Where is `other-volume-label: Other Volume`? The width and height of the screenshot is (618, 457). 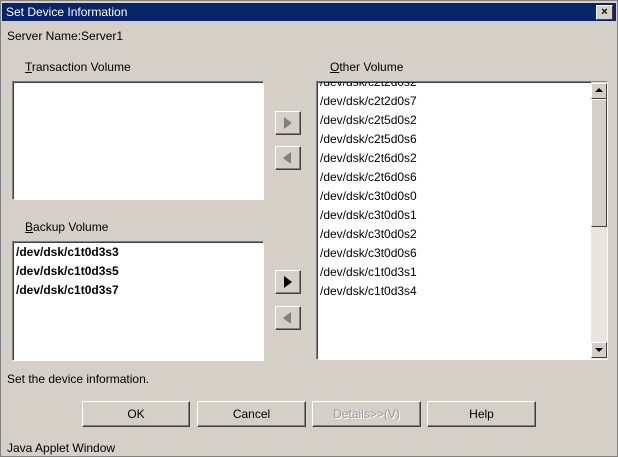
other-volume-label: Other Volume is located at coordinates (367, 67).